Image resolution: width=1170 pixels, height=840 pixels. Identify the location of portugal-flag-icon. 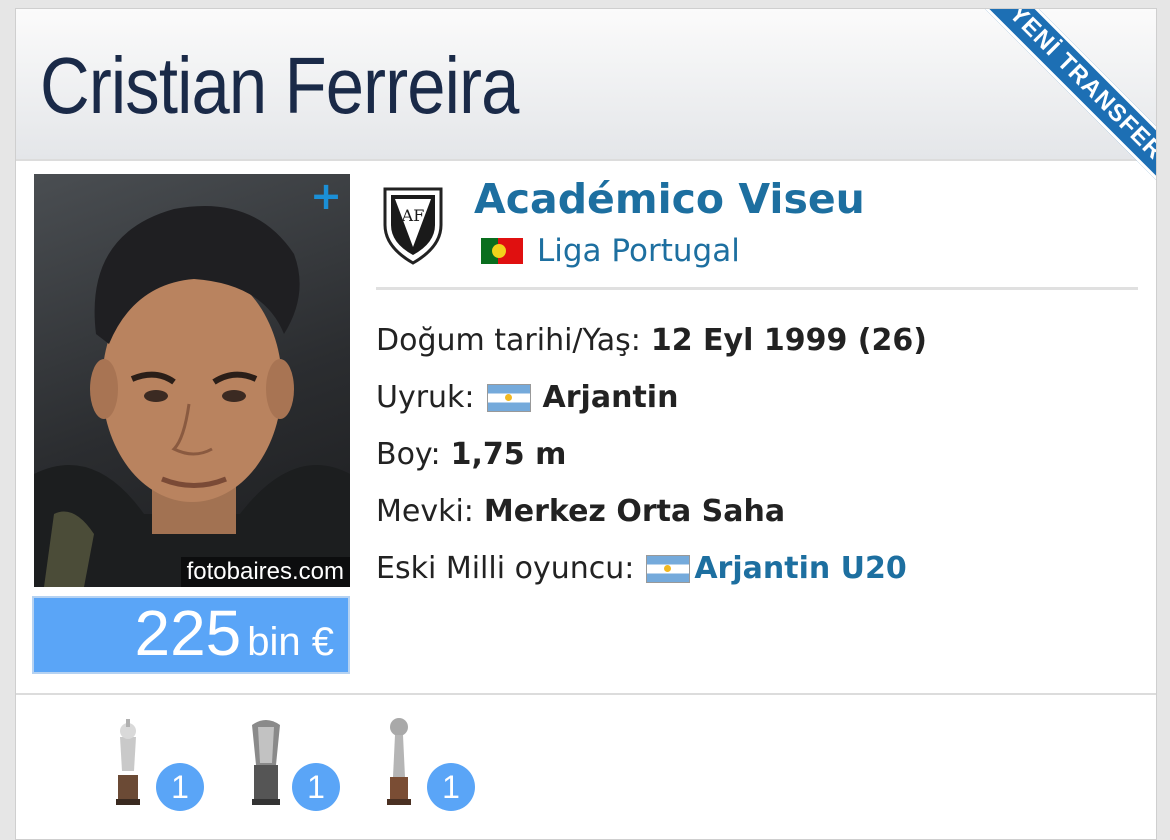
(502, 251).